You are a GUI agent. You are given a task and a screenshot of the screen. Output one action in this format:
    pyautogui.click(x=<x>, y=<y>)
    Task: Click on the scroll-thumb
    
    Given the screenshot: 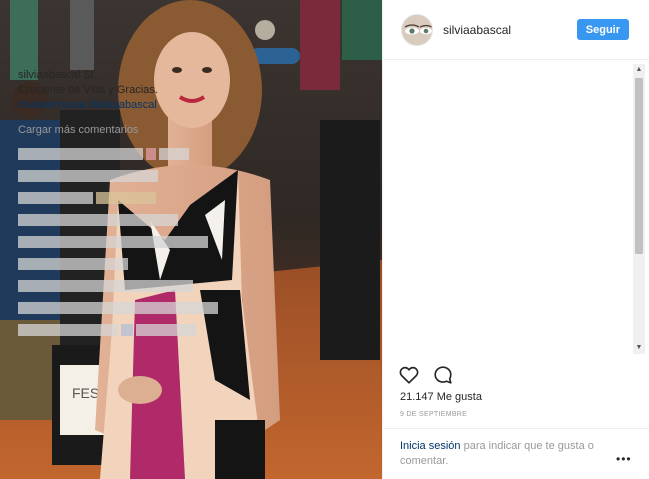 What is the action you would take?
    pyautogui.click(x=639, y=166)
    